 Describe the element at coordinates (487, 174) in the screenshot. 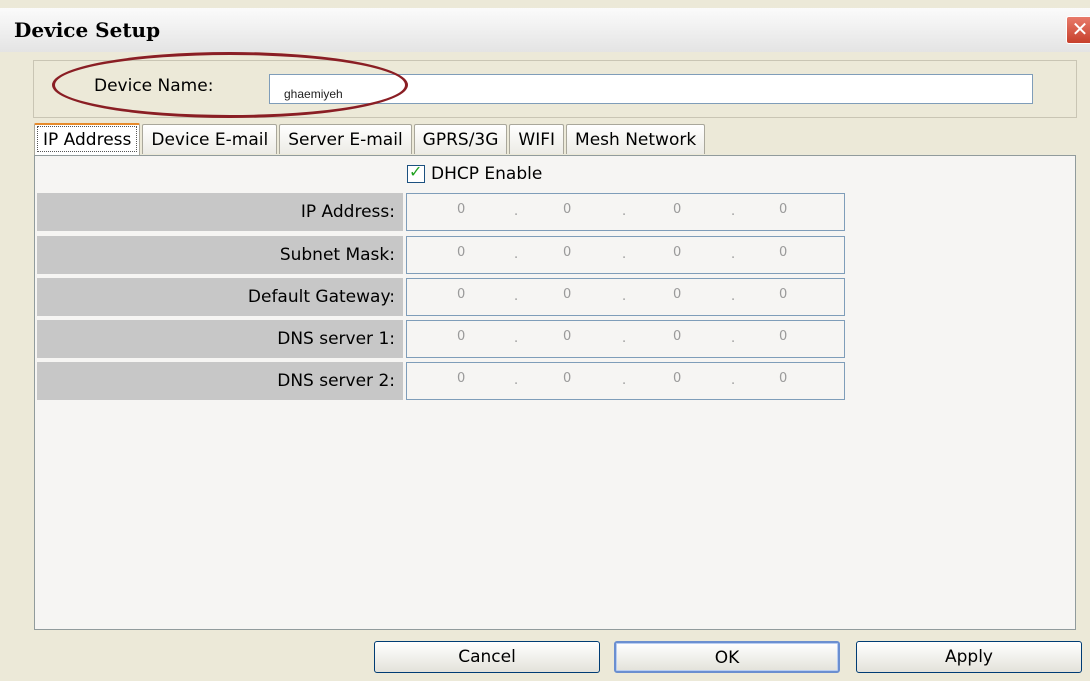

I see `dhcp-label: DHCP Enable` at that location.